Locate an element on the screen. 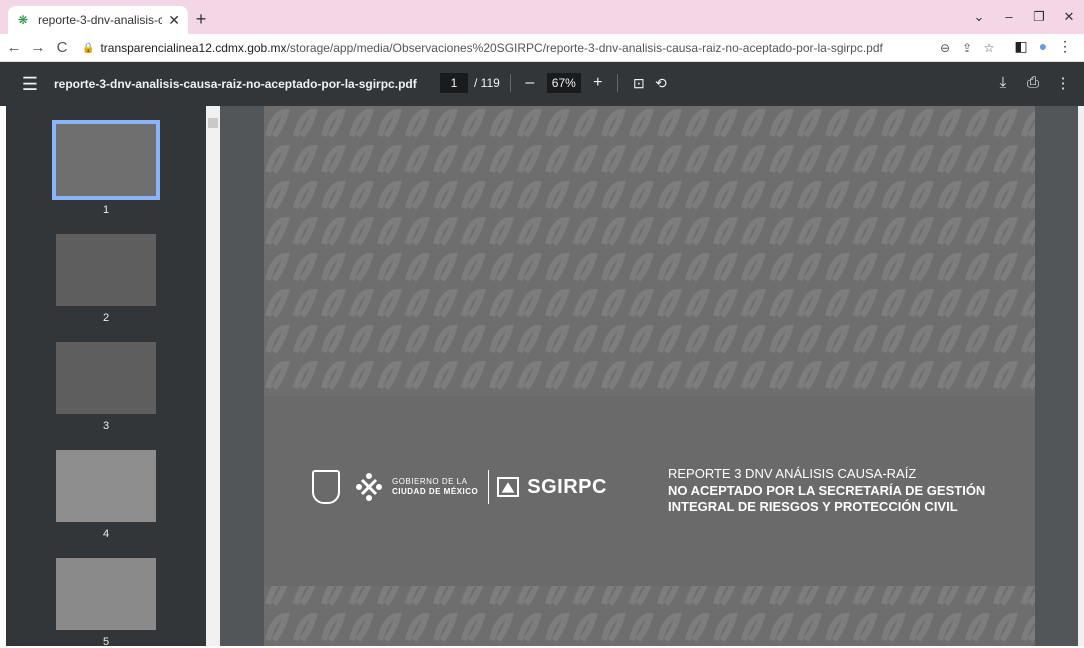  share-icon: ⇪ is located at coordinates (967, 48).